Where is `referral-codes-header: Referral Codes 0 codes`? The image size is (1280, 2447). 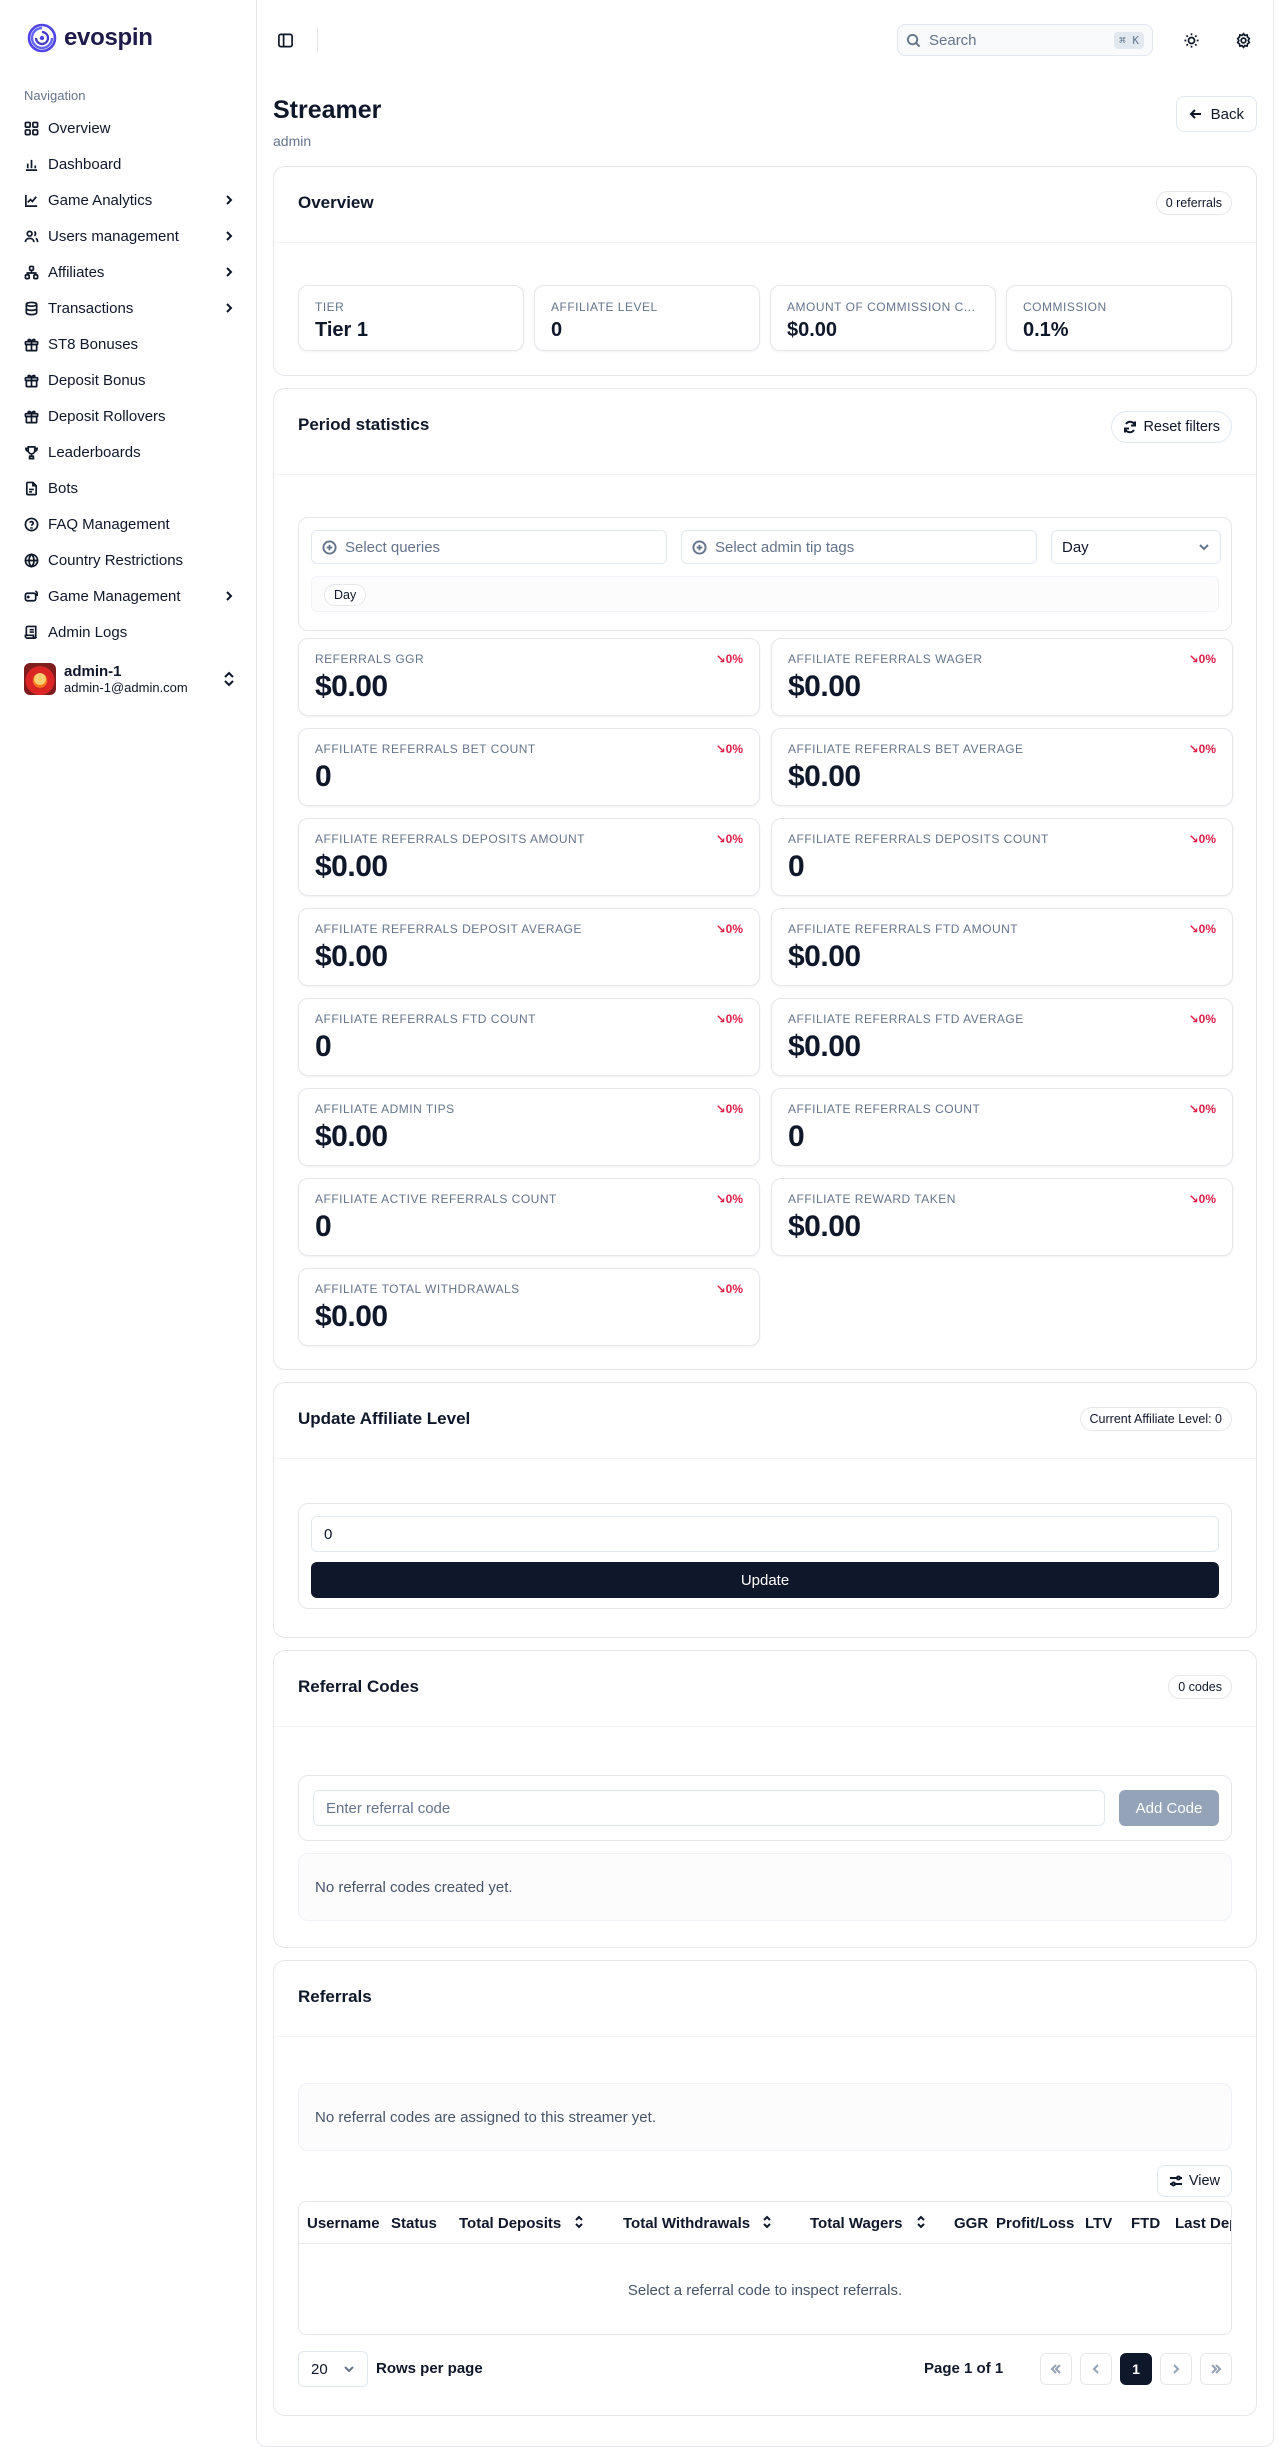
referral-codes-header: Referral Codes 0 codes is located at coordinates (765, 1689).